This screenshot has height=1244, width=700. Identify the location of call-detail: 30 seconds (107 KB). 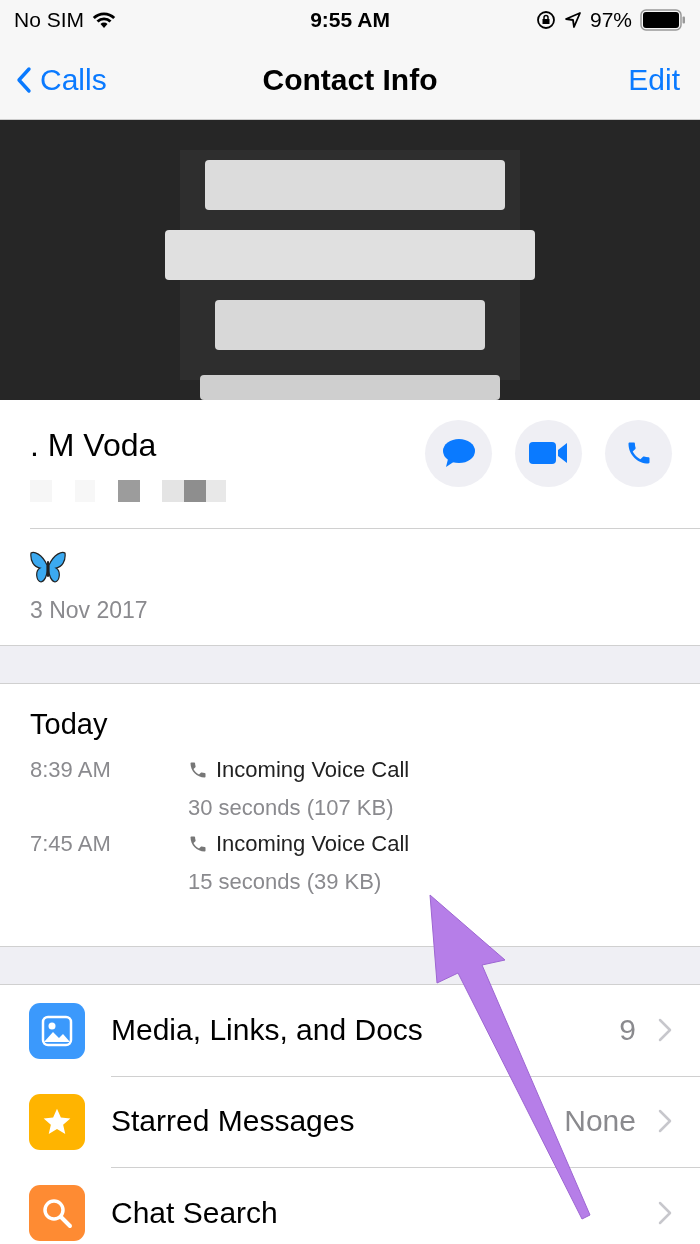
(291, 808).